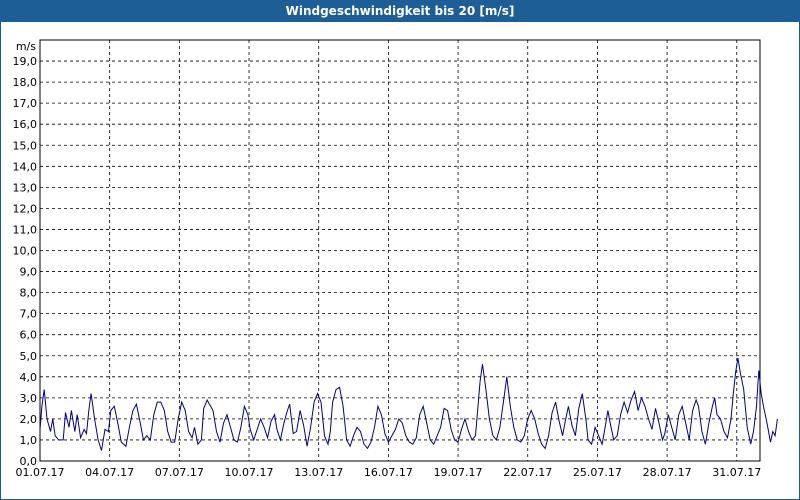  What do you see at coordinates (667, 472) in the screenshot?
I see `x-tick-label: 28.07.17` at bounding box center [667, 472].